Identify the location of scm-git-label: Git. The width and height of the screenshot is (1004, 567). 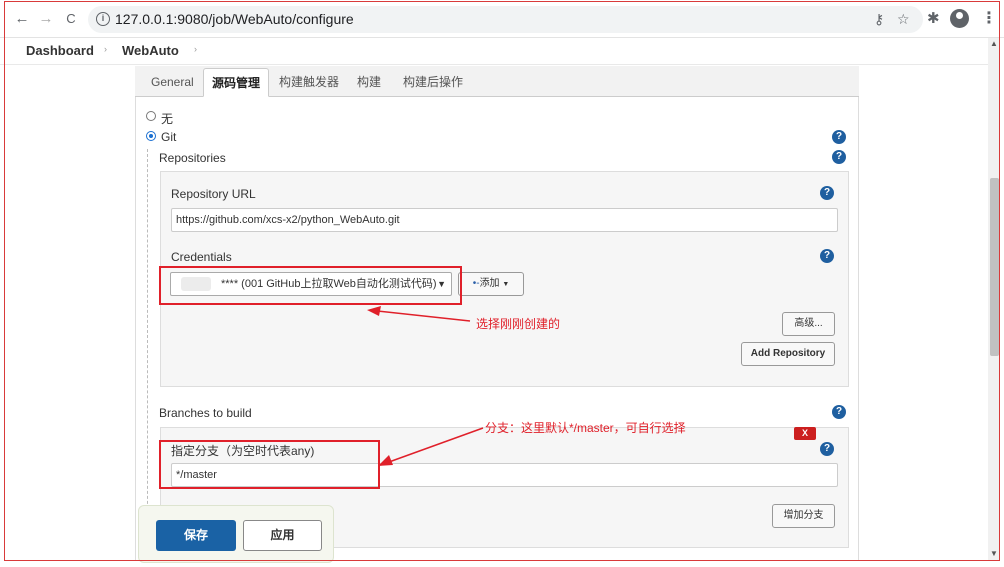
(169, 137).